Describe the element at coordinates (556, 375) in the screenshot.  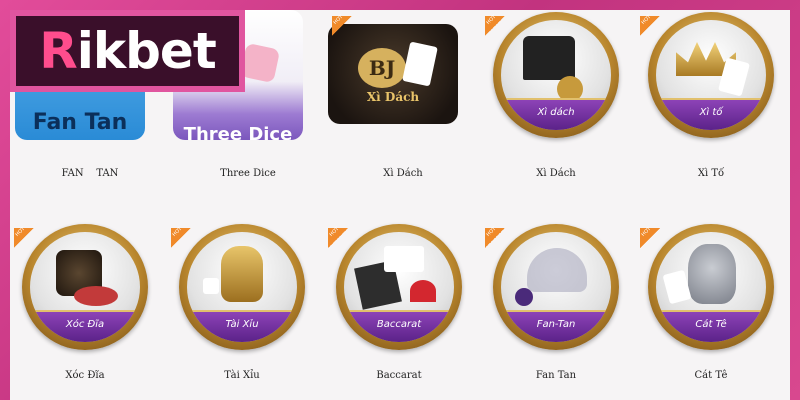
I see `game-name: Fan Tan` at that location.